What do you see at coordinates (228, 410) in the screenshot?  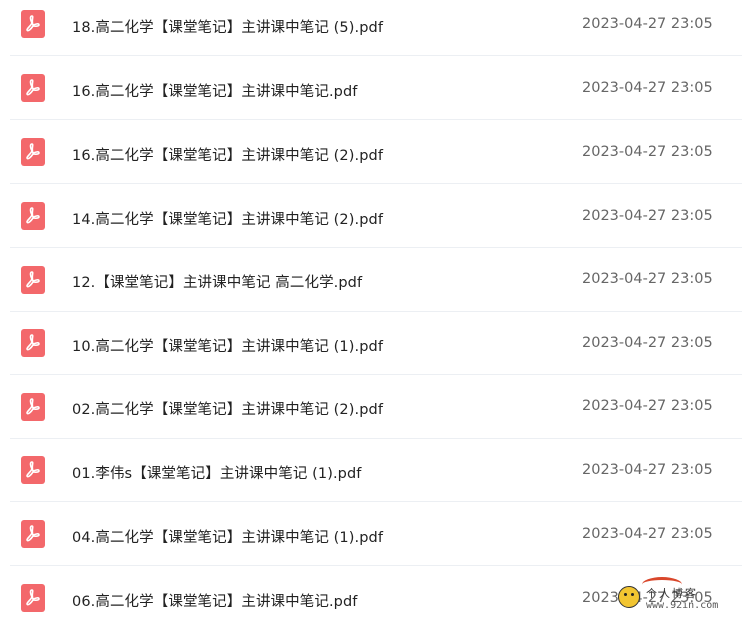 I see `file-name: 02.高二化学【课堂笔记】主讲课中笔记 (2).pdf` at bounding box center [228, 410].